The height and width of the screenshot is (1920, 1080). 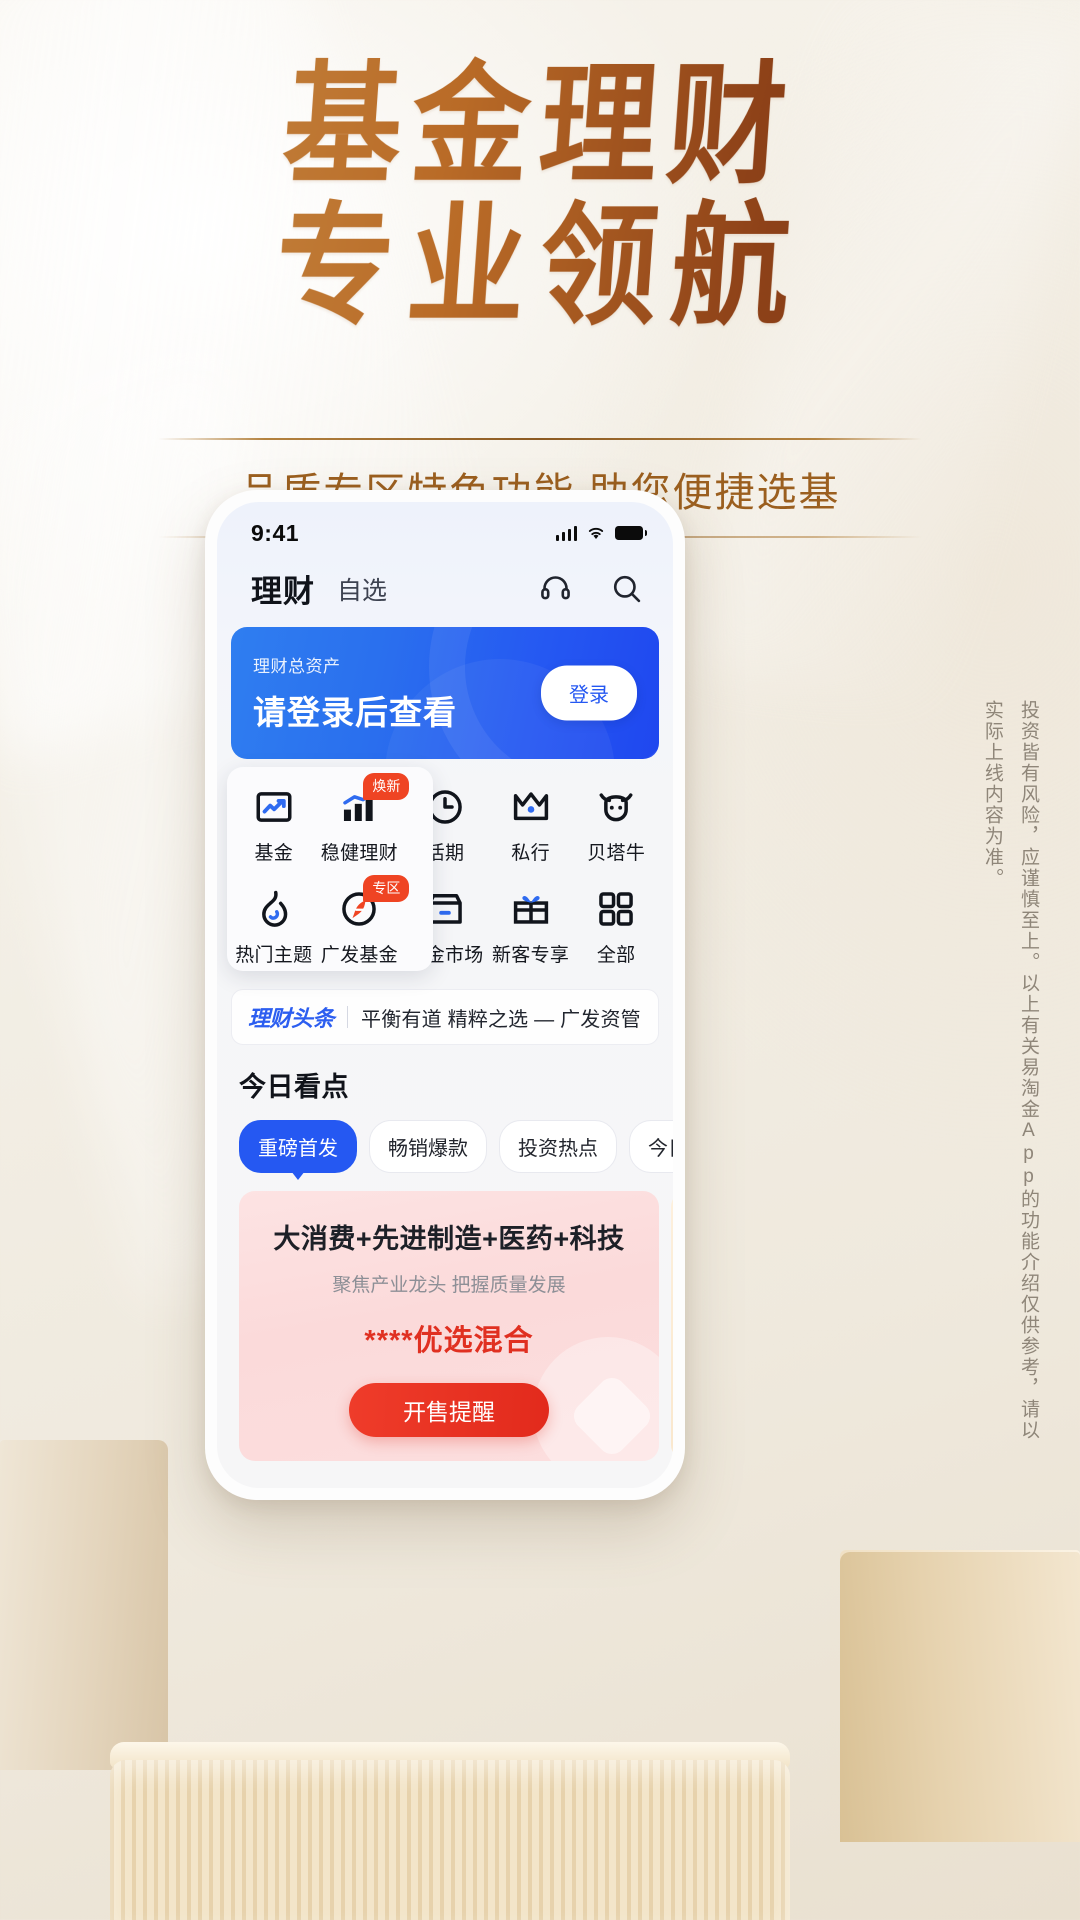 I want to click on grid-item-all: 全部, so click(x=616, y=926).